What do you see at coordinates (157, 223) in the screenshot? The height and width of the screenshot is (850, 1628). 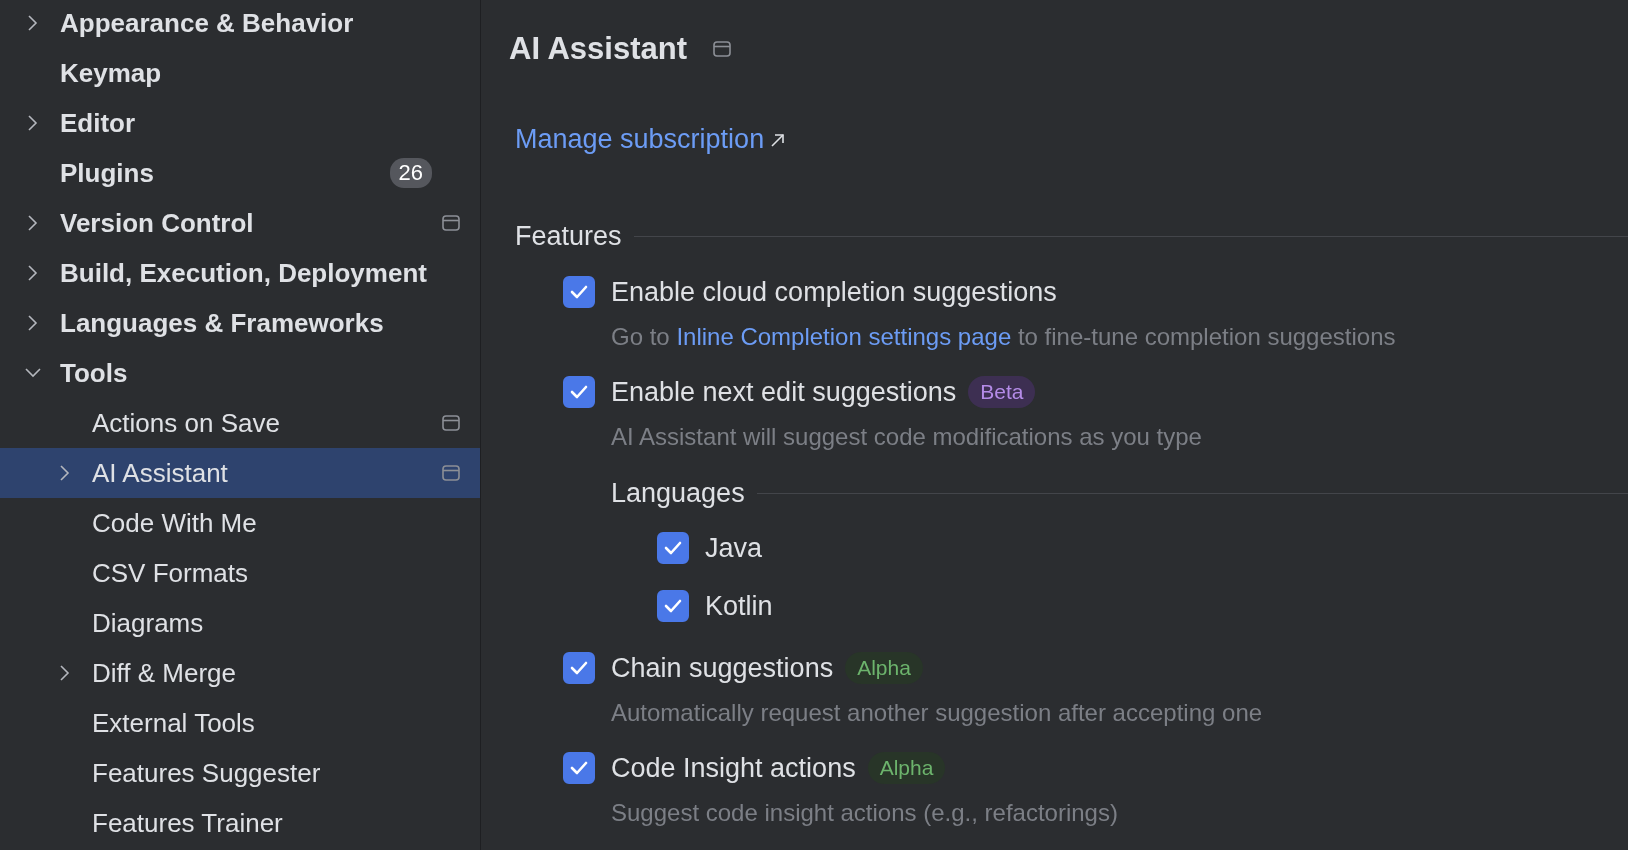 I see `tree-item-label: Version Control` at bounding box center [157, 223].